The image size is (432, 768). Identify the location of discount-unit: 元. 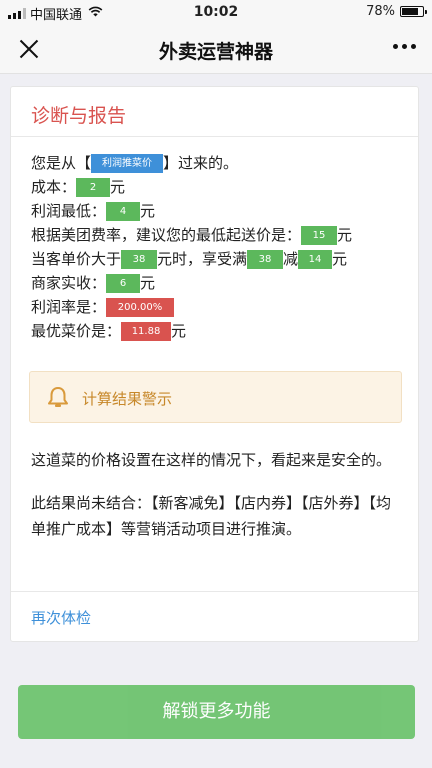
(340, 259).